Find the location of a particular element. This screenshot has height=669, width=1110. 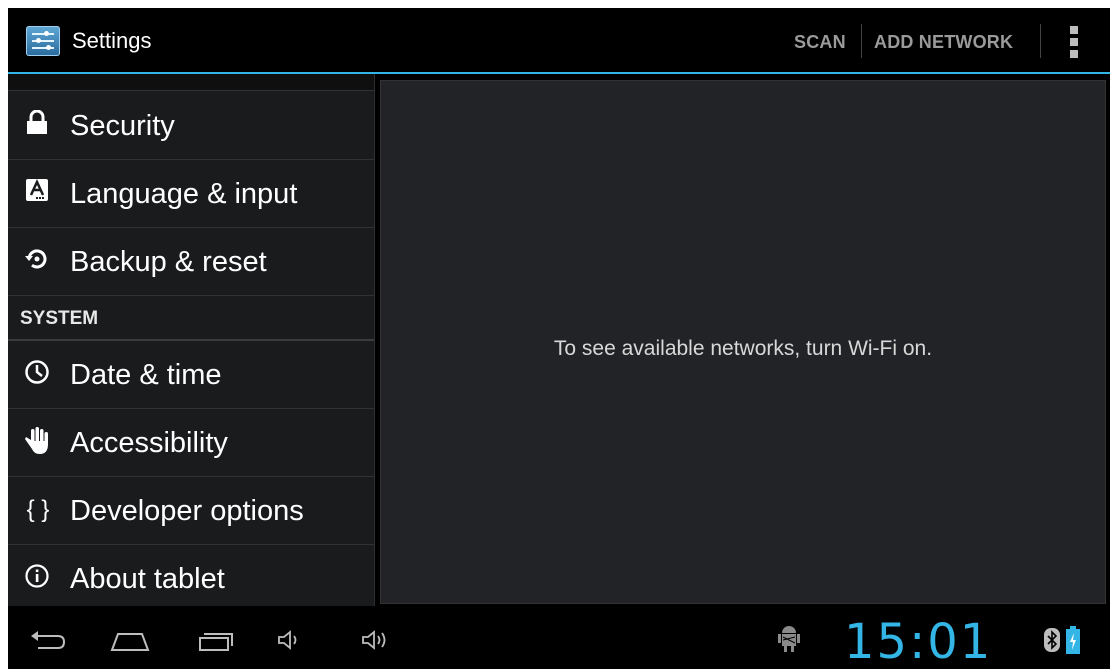

sidebar-item-accessibility: Accessibility is located at coordinates (191, 443).